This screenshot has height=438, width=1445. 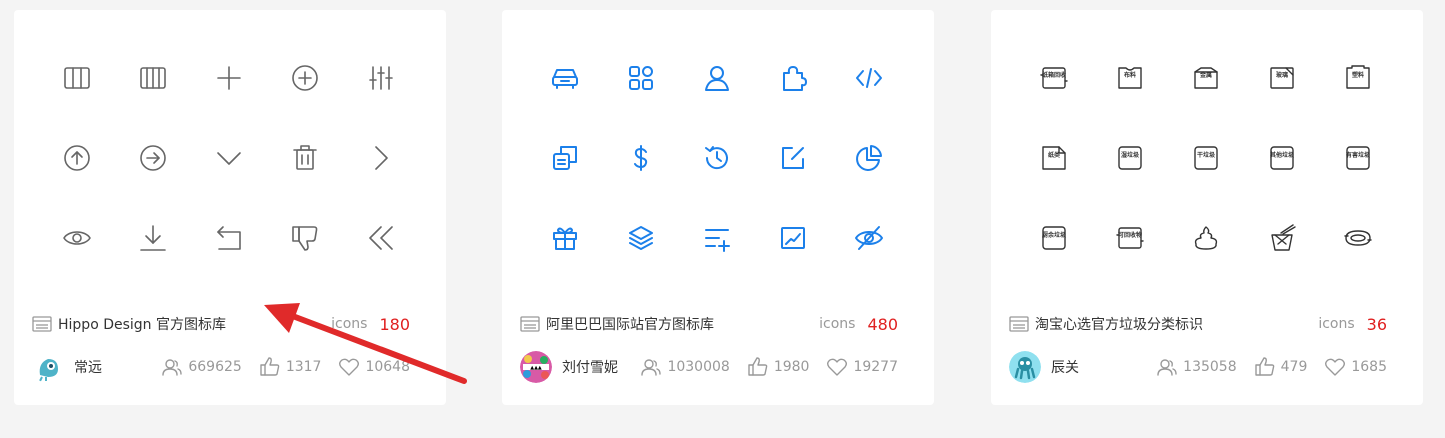 What do you see at coordinates (793, 78) in the screenshot?
I see `puzzle-icon` at bounding box center [793, 78].